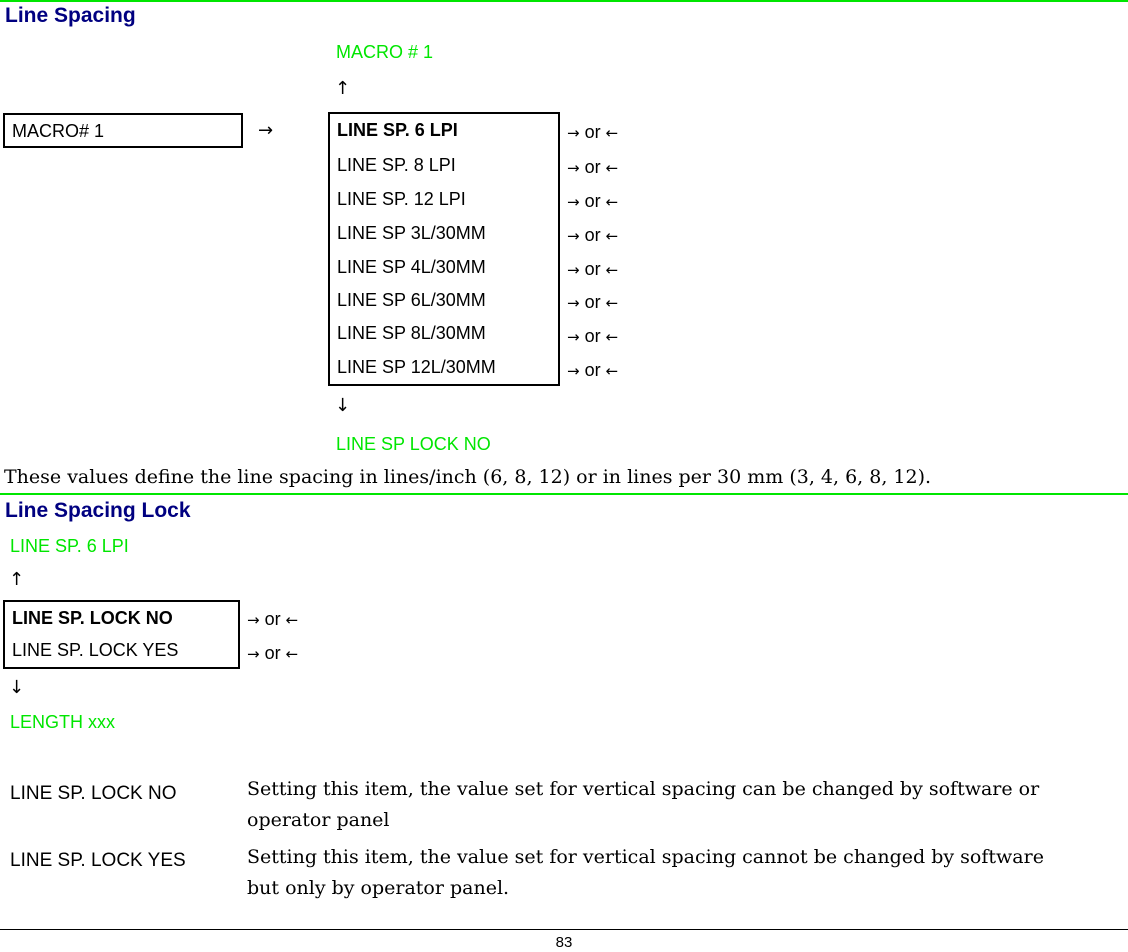  Describe the element at coordinates (98, 510) in the screenshot. I see `section-heading-line-spacing-lock: Line Spacing Lock` at that location.